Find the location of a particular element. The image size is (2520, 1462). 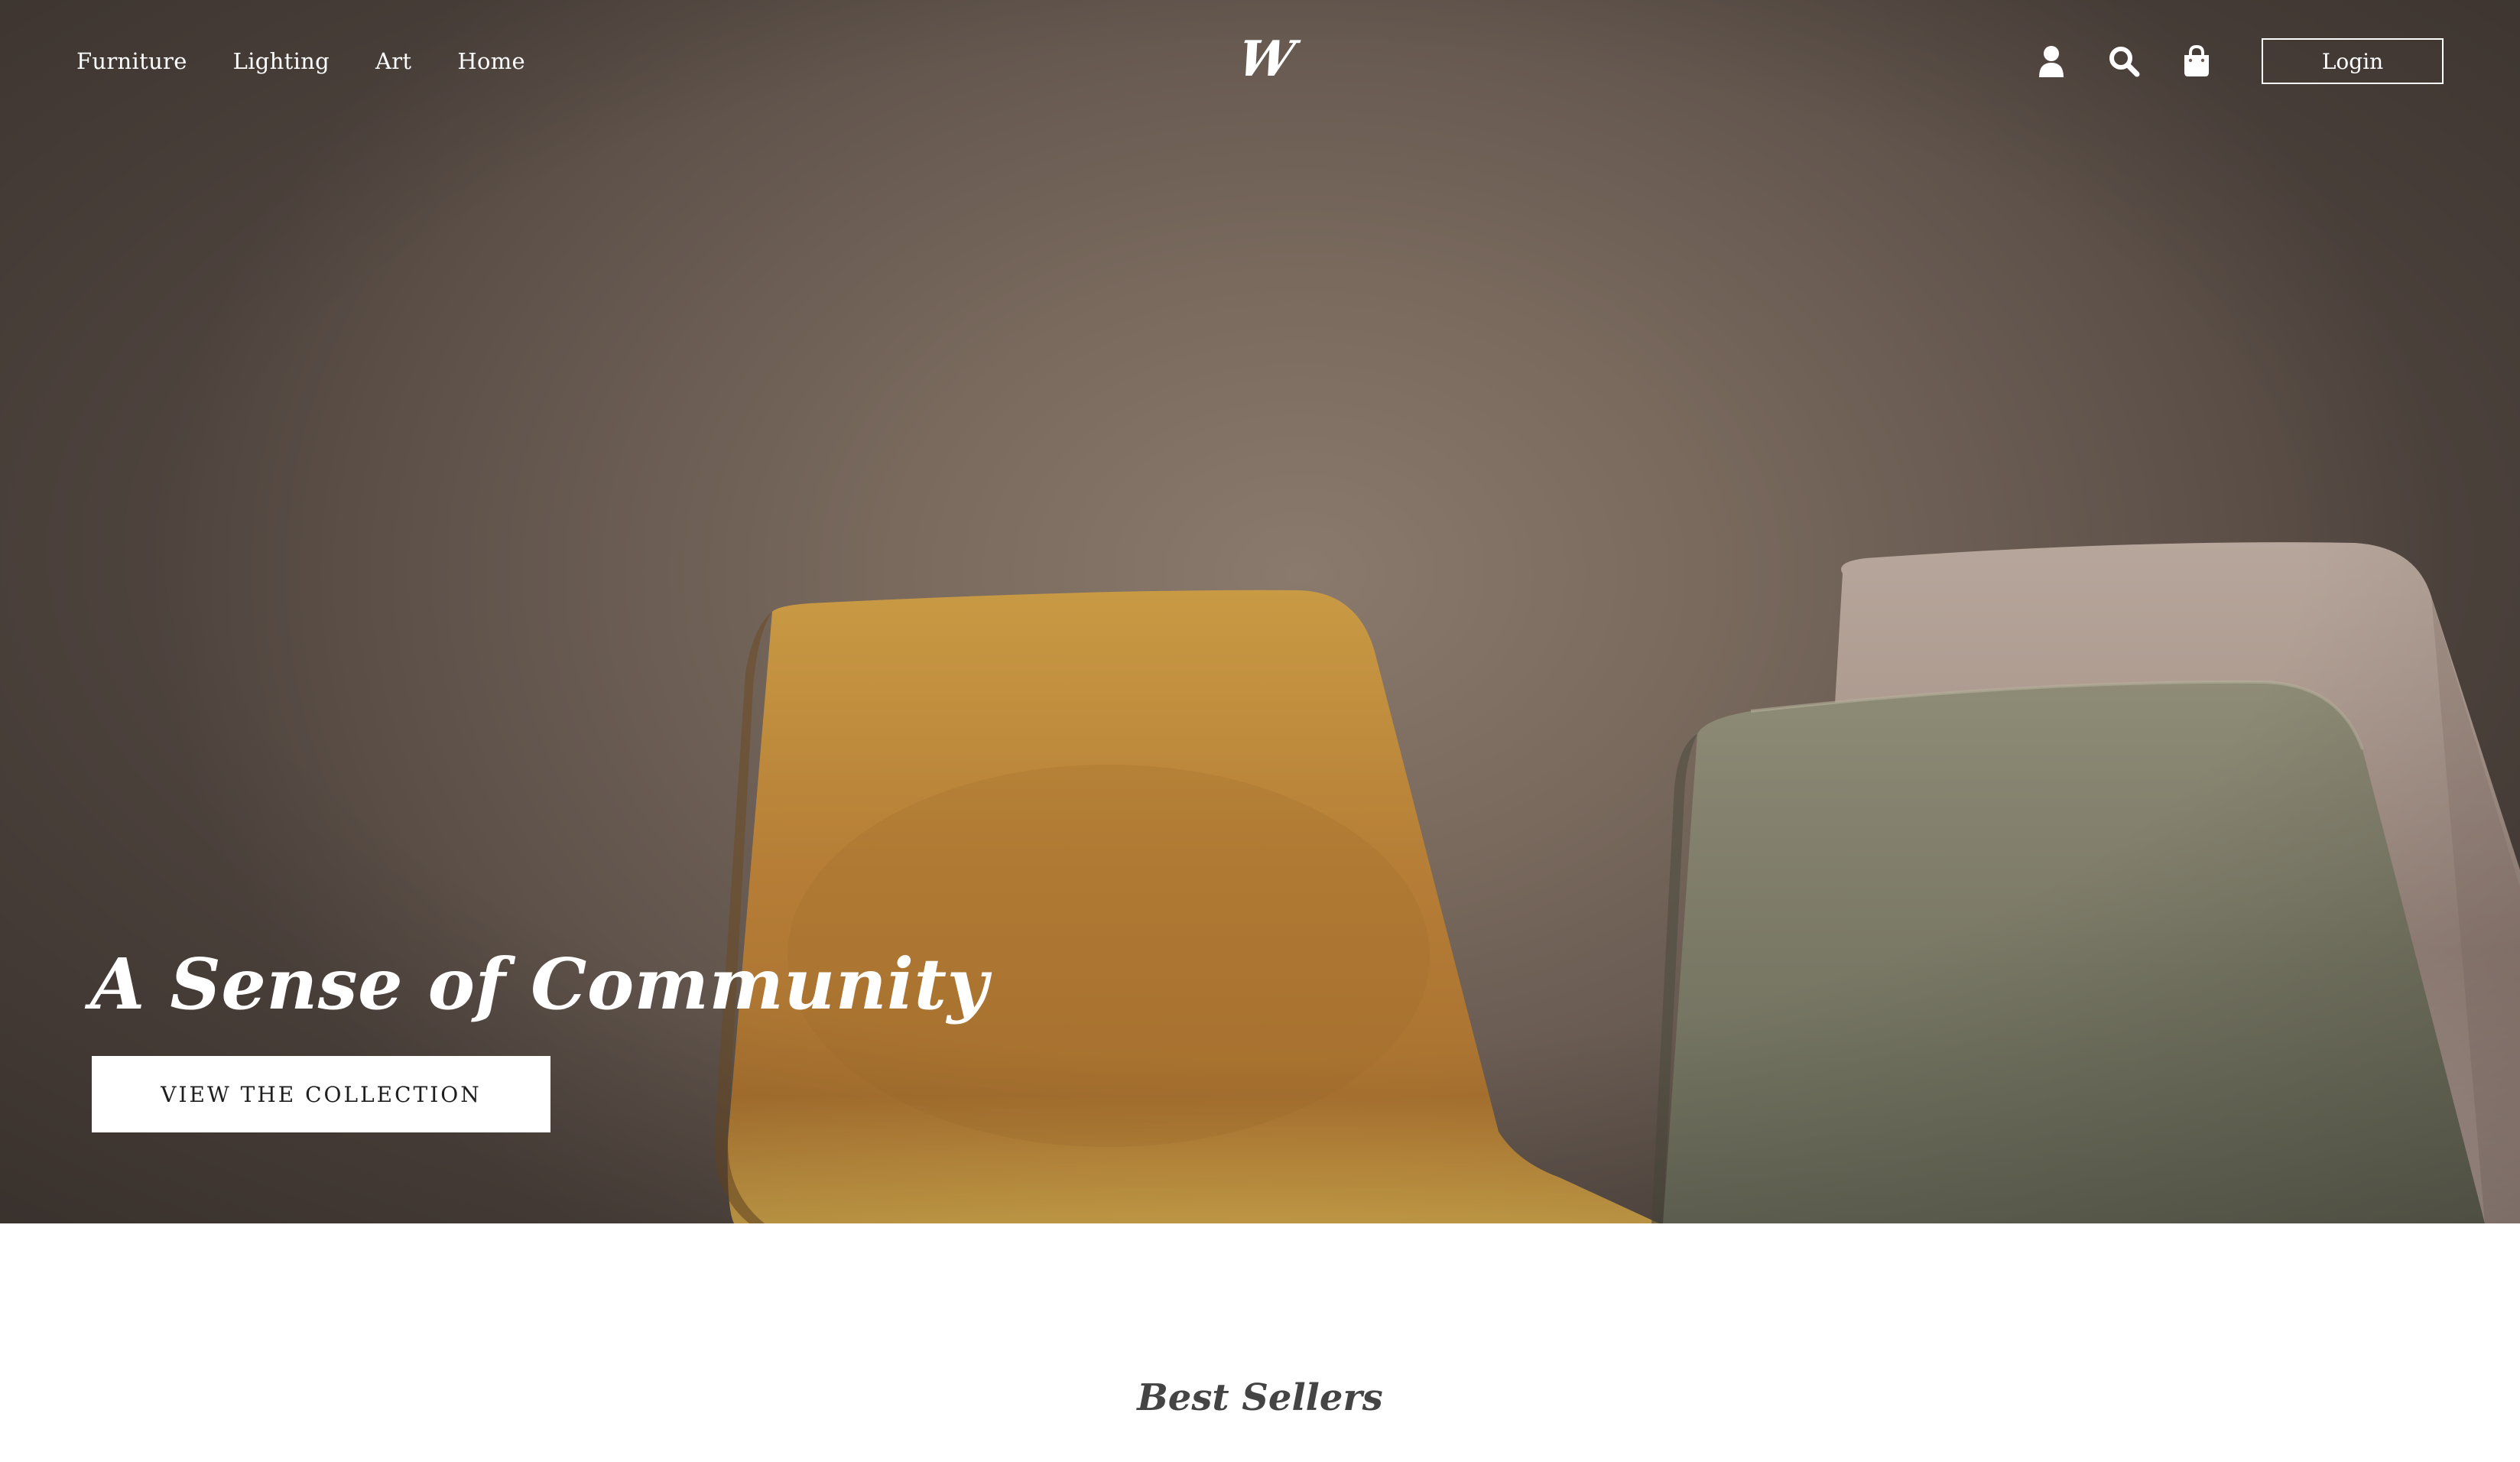

user-icon is located at coordinates (2051, 61).